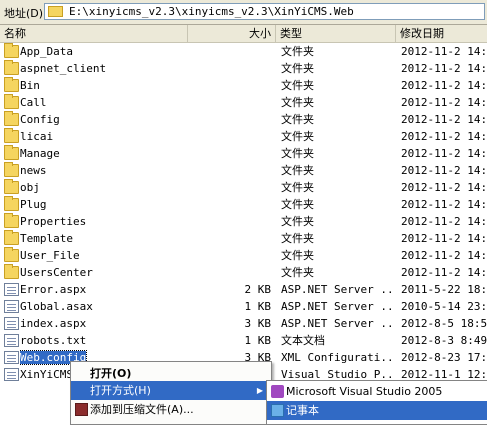 Image resolution: width=487 pixels, height=425 pixels. I want to click on column-header-modified: 修改日期, so click(441, 33).